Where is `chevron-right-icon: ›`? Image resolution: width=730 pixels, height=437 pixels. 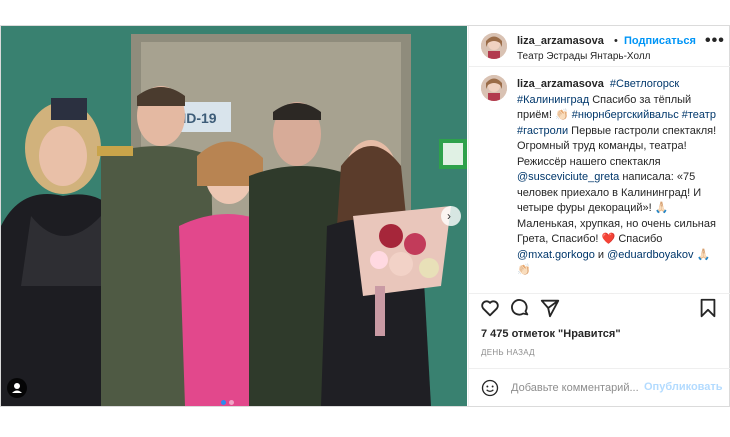 chevron-right-icon: › is located at coordinates (449, 216).